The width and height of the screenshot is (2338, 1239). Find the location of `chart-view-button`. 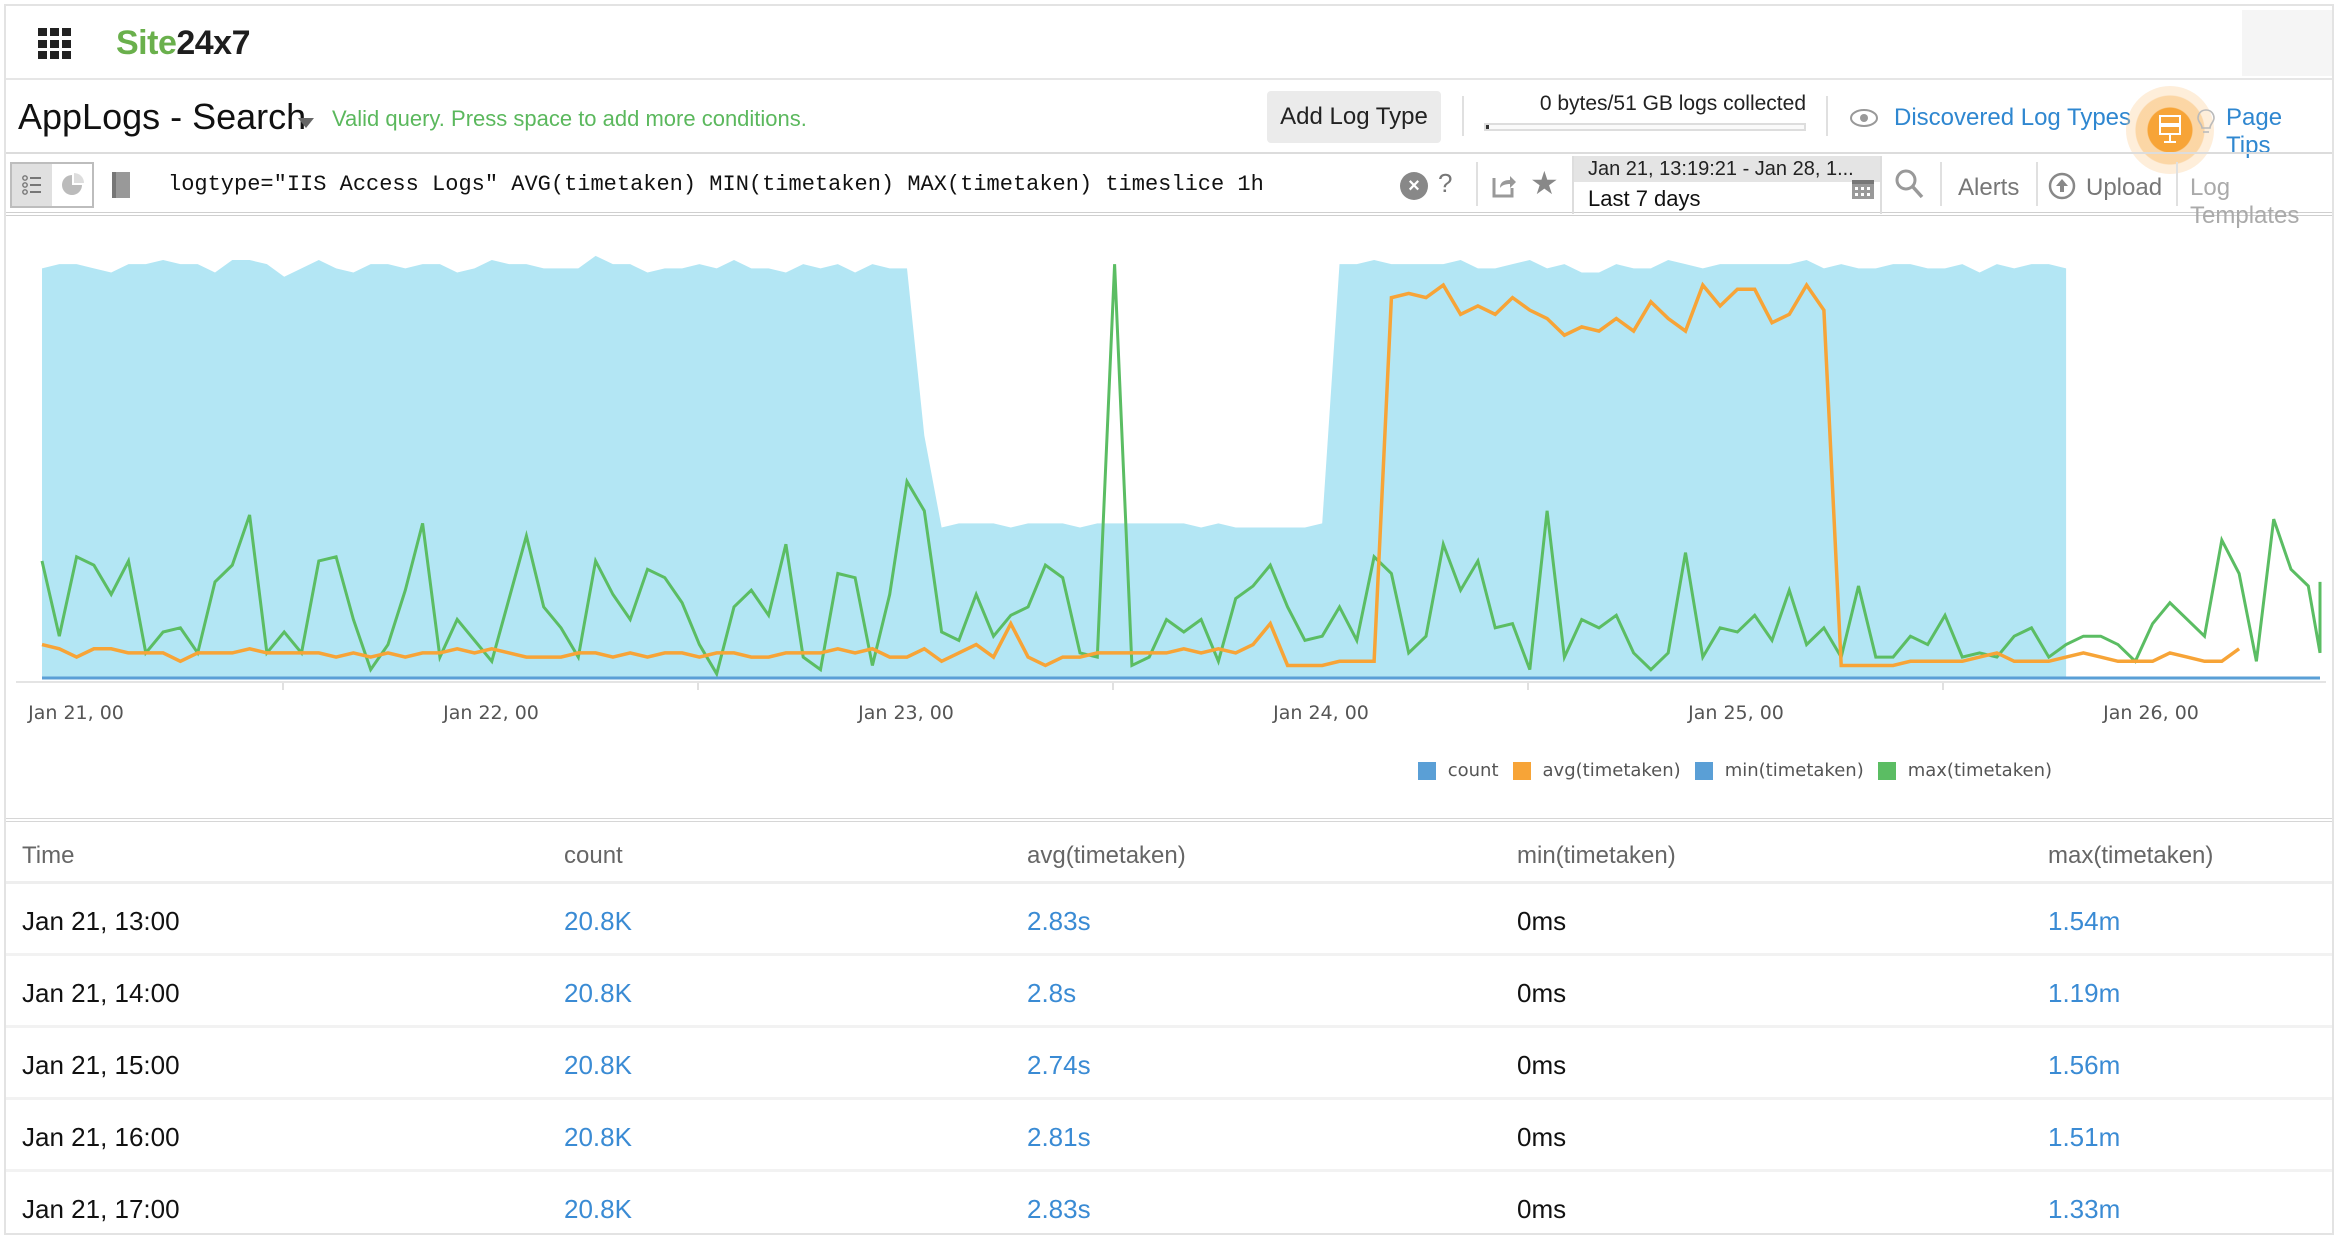

chart-view-button is located at coordinates (72, 185).